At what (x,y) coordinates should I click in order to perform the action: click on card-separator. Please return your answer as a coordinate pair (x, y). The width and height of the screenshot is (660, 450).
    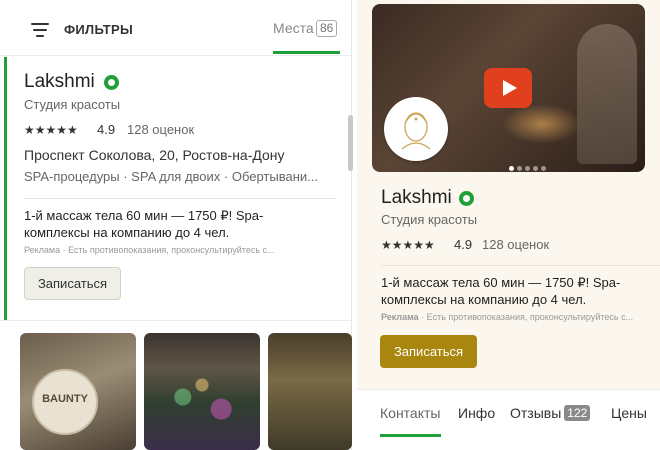
    Looking at the image, I should click on (176, 320).